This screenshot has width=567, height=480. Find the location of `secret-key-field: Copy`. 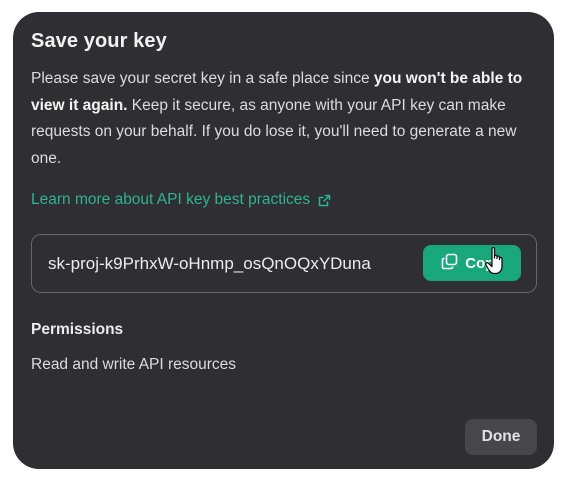

secret-key-field: Copy is located at coordinates (284, 263).